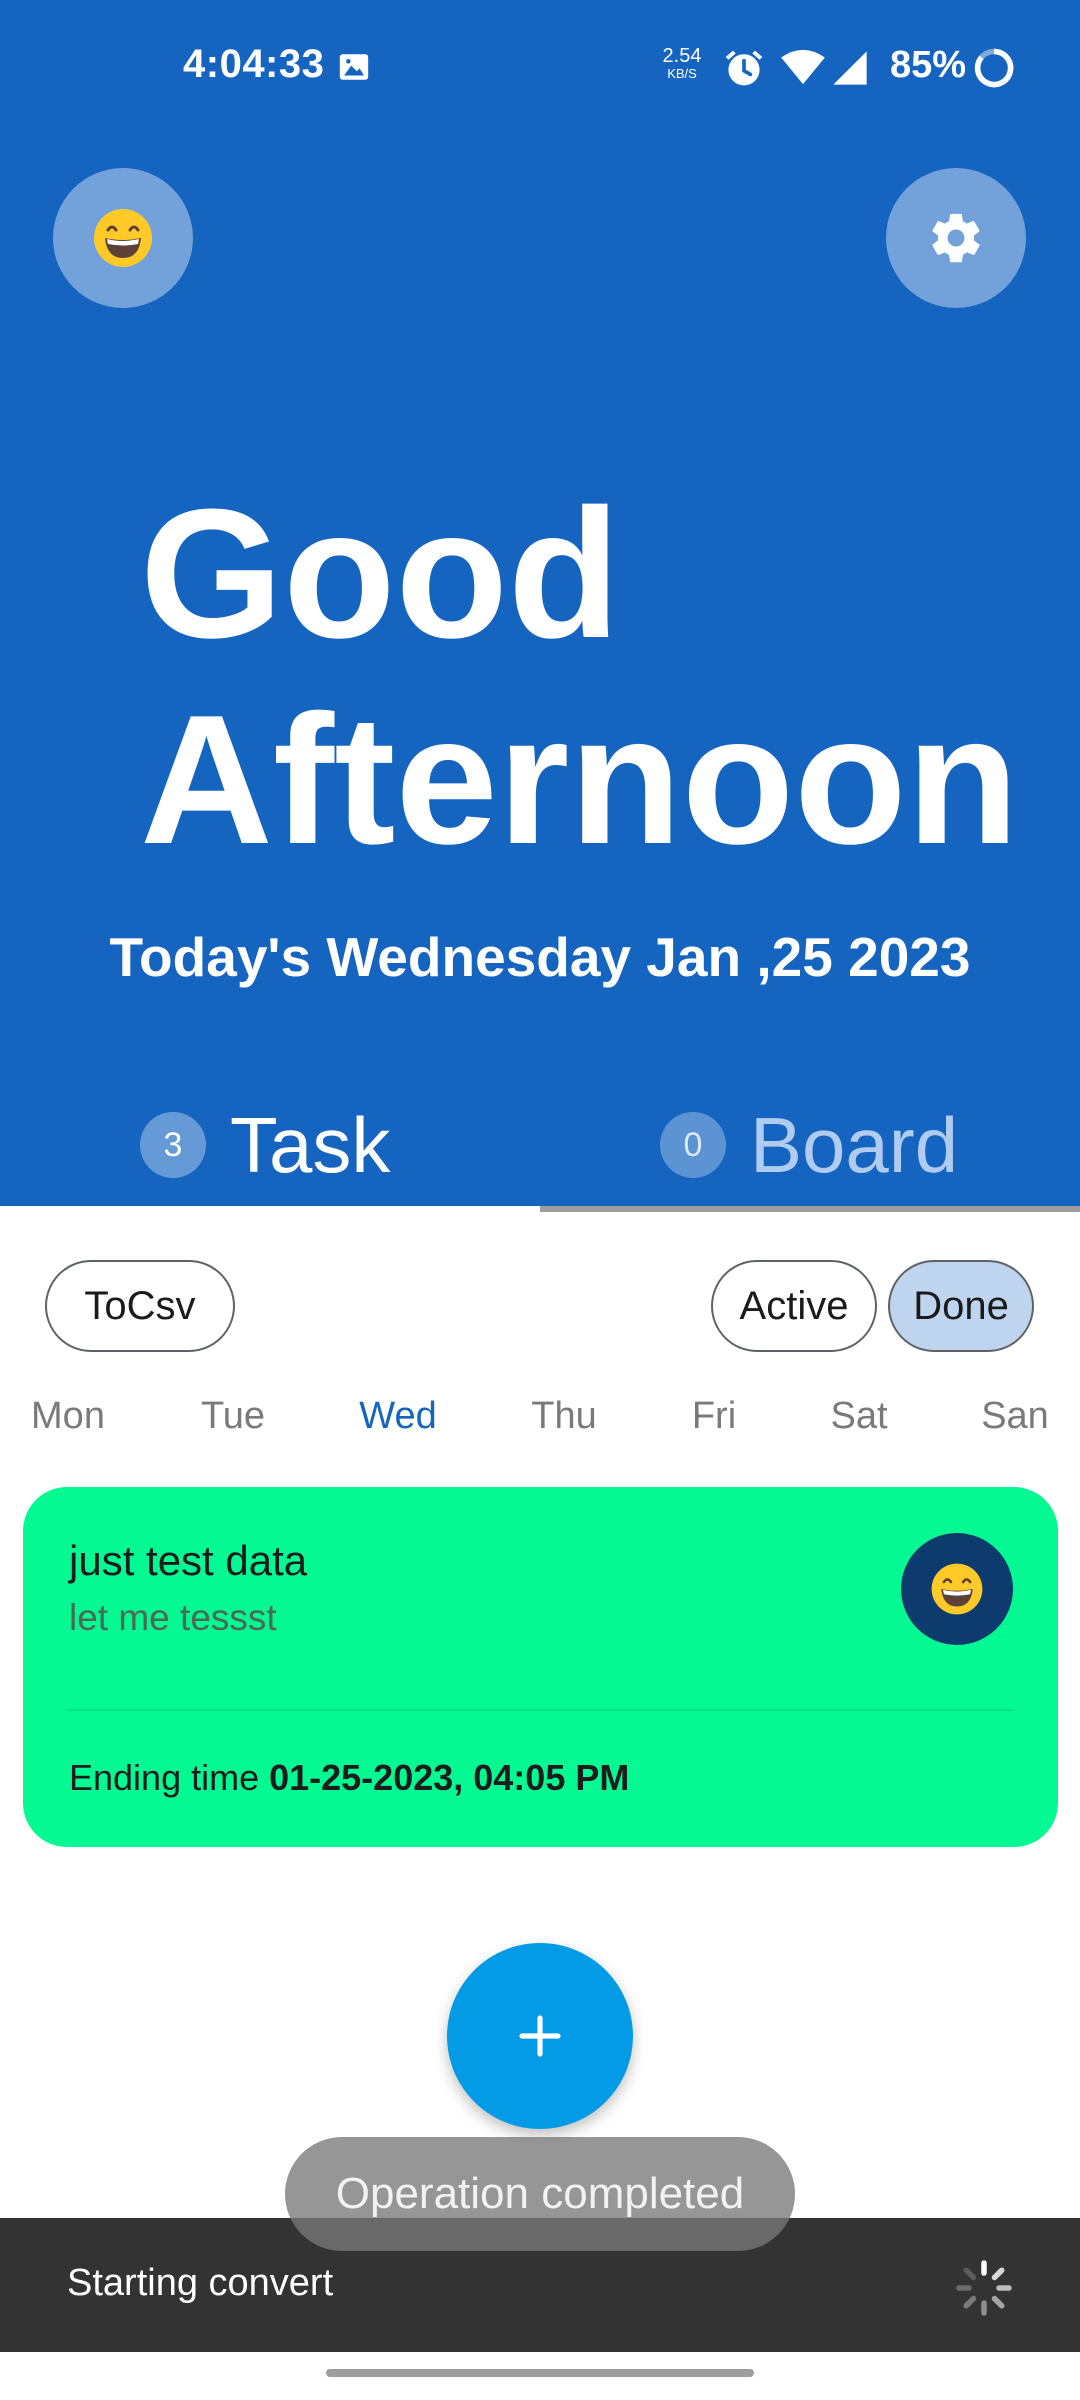  Describe the element at coordinates (233, 1416) in the screenshot. I see `weekday-tue: Tue` at that location.